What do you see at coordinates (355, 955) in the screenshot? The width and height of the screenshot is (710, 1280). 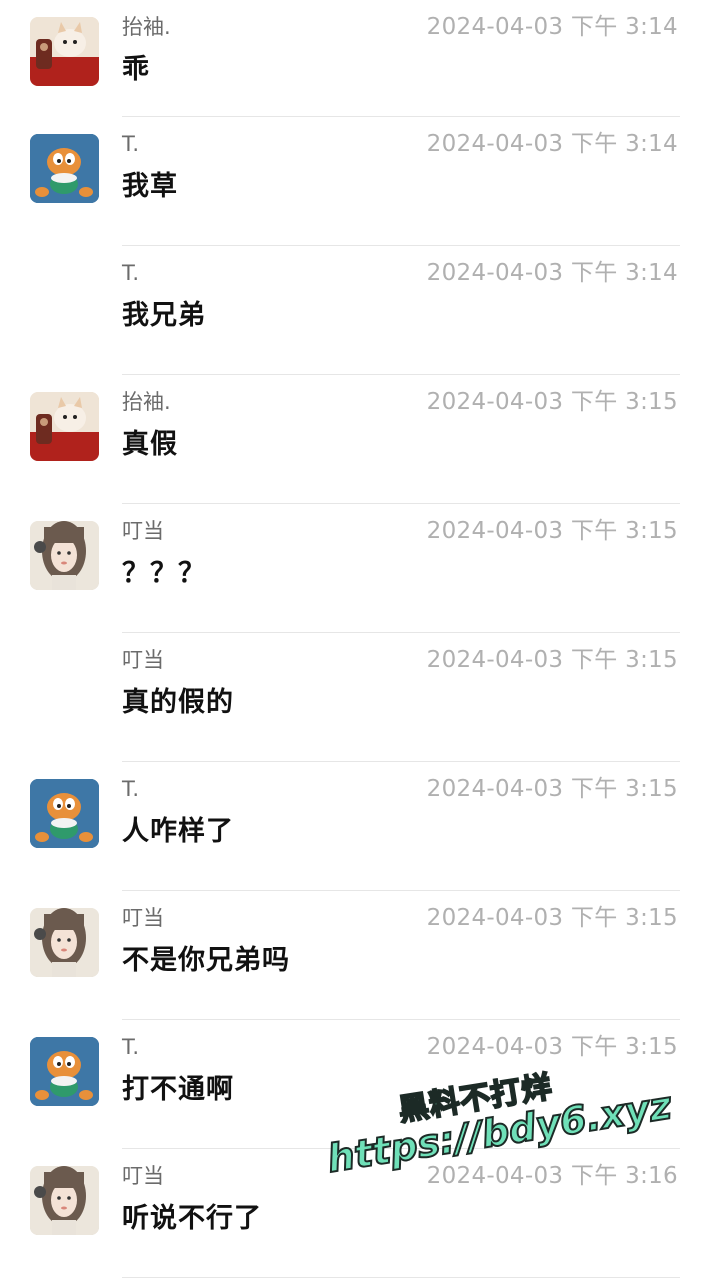 I see `chat-message-row: 叮当 2024-04-03 下午 3:15 不是你兄弟吗` at bounding box center [355, 955].